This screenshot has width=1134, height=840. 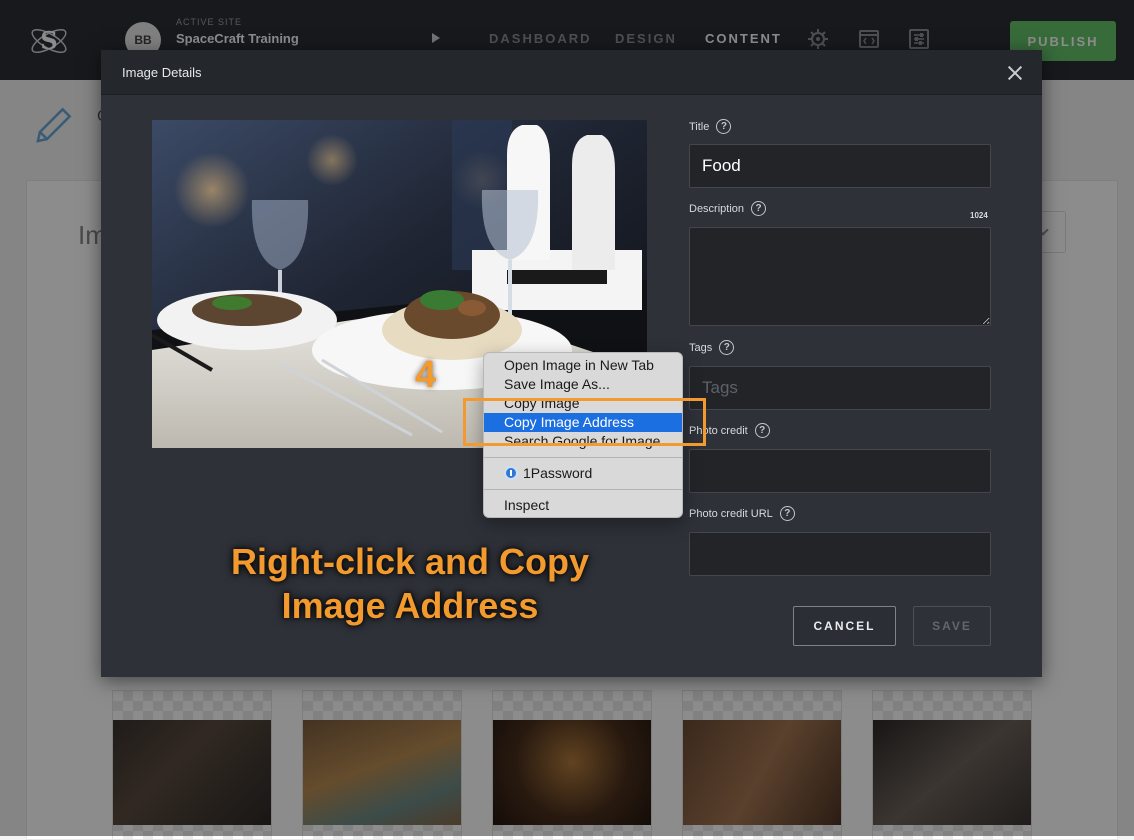 What do you see at coordinates (844, 626) in the screenshot?
I see `cancel-button: CANCEL` at bounding box center [844, 626].